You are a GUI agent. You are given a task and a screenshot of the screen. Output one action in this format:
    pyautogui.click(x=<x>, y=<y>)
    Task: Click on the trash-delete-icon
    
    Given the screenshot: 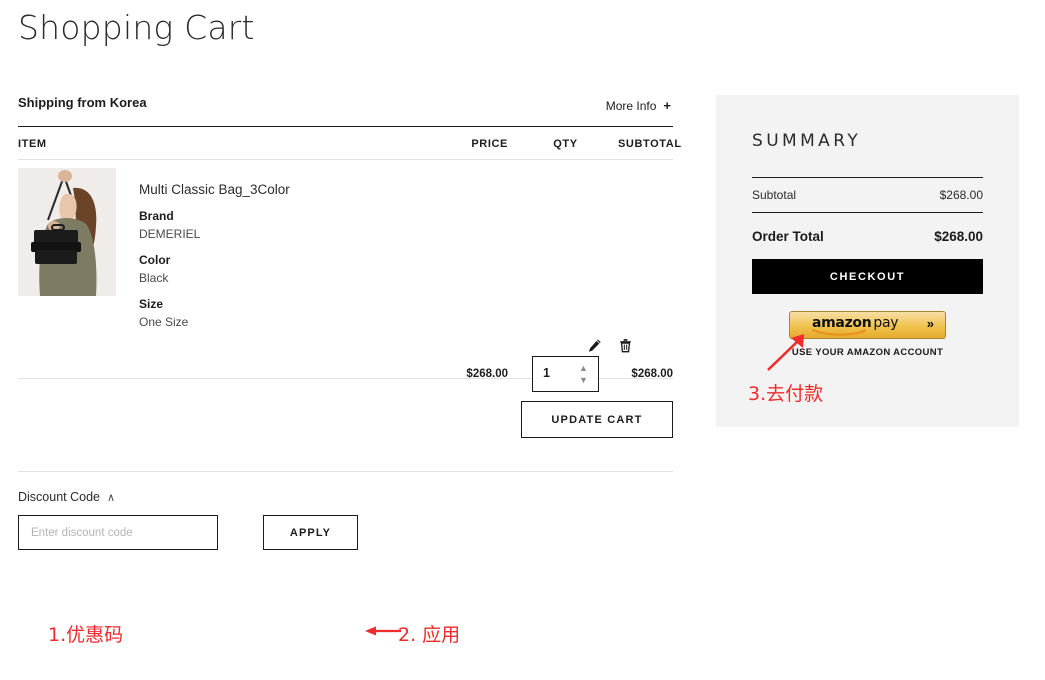 What is the action you would take?
    pyautogui.click(x=625, y=345)
    